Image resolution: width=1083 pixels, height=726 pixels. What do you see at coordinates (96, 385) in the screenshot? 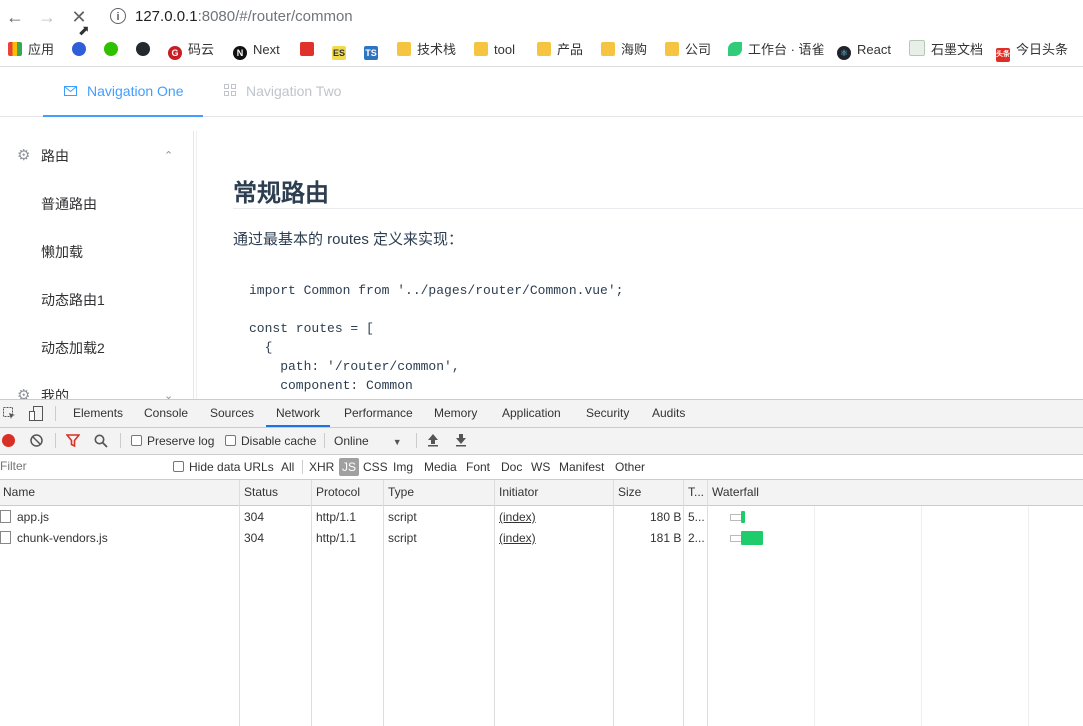
I see `submenu-mine: ⚙ 我的 ⌄` at bounding box center [96, 385].